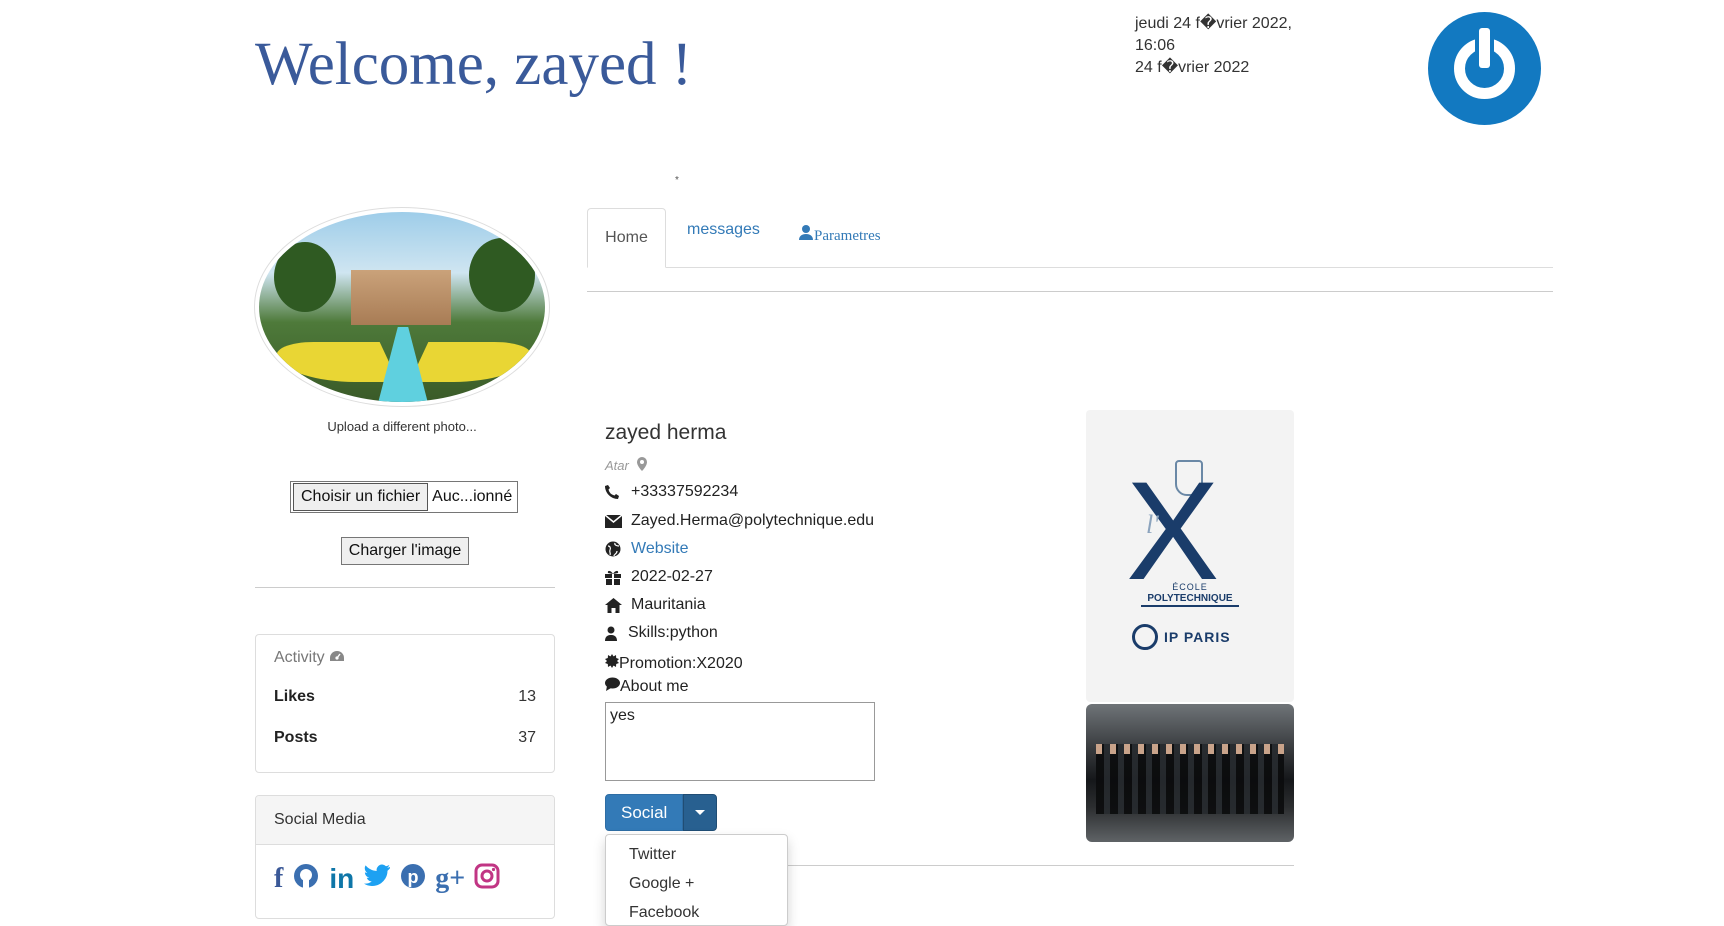 The image size is (1724, 926). I want to click on stray-asterisk: *, so click(677, 180).